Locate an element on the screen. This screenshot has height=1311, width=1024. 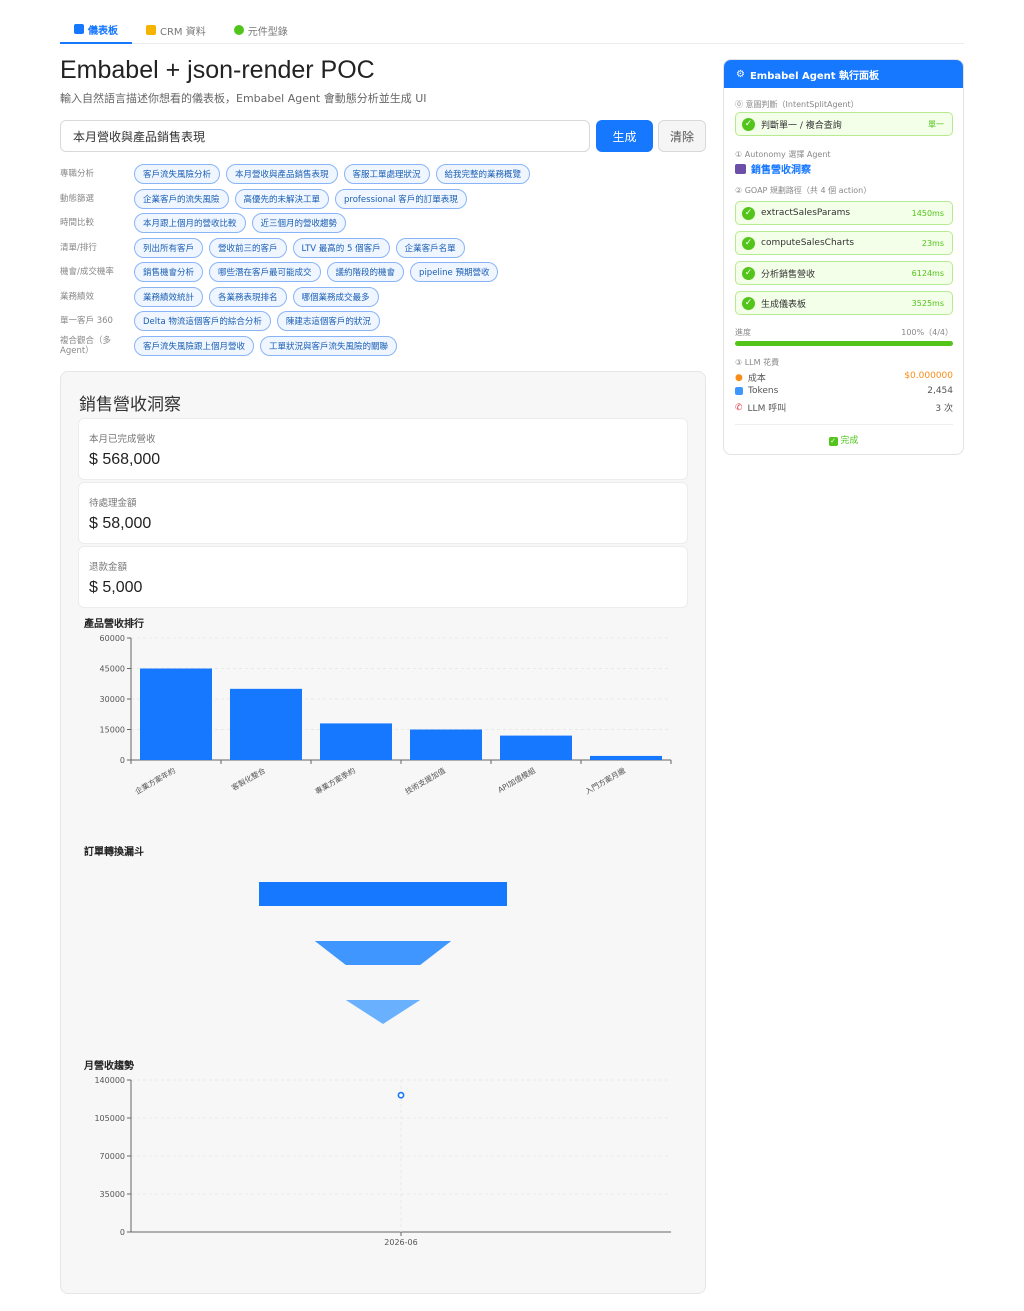
step-name: computeSalesCharts is located at coordinates (808, 243).